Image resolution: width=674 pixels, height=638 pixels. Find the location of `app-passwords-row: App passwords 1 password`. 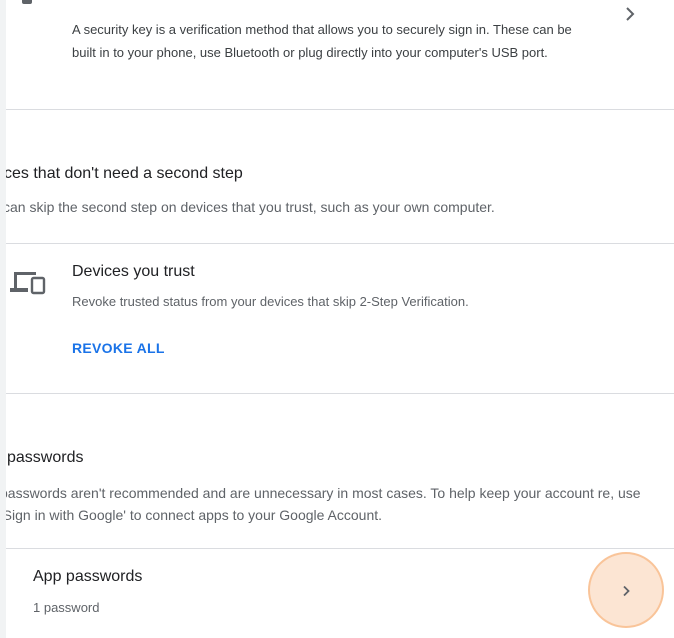

app-passwords-row: App passwords 1 password is located at coordinates (340, 593).